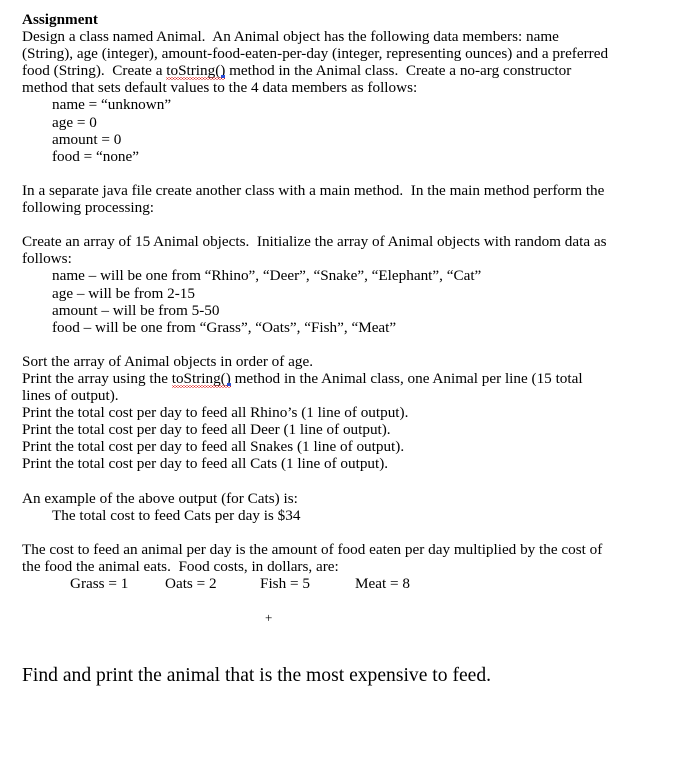  I want to click on spellcheck-tostring-1: toString(), so click(196, 71).